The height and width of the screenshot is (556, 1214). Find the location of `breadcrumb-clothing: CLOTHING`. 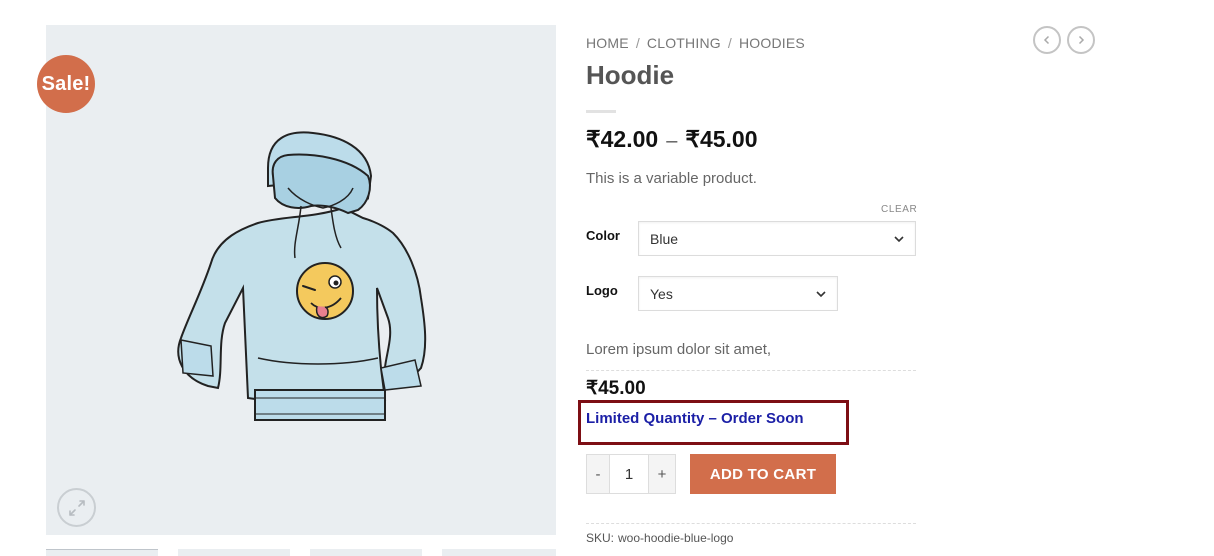

breadcrumb-clothing: CLOTHING is located at coordinates (684, 43).